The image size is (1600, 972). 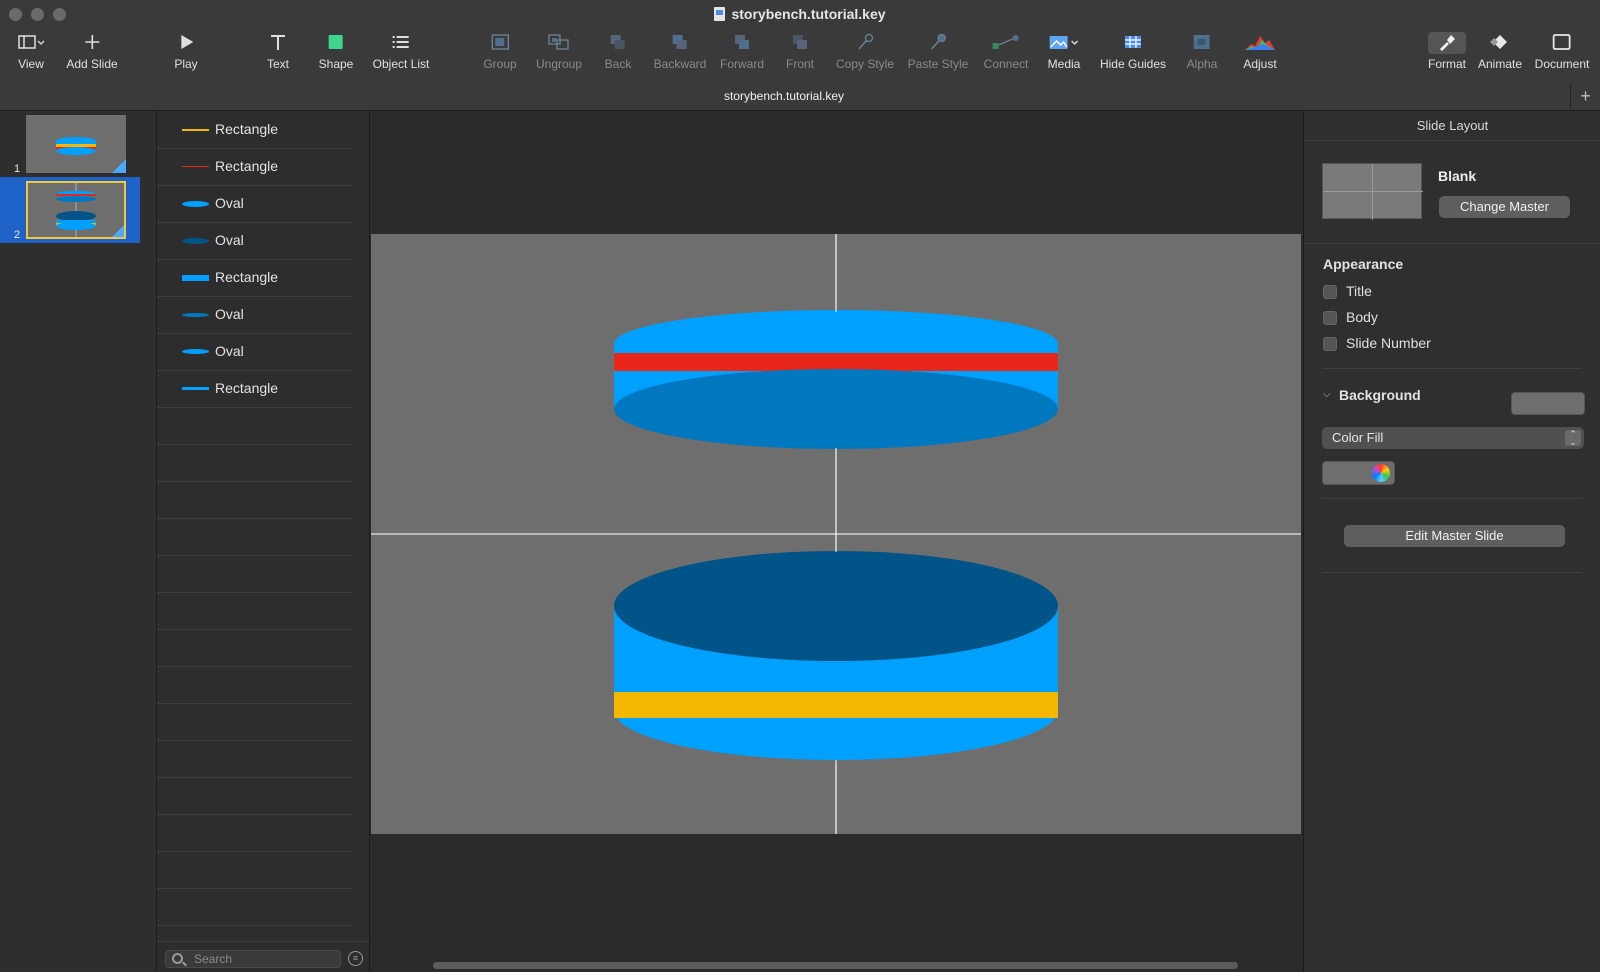 I want to click on front-icon, so click(x=800, y=43).